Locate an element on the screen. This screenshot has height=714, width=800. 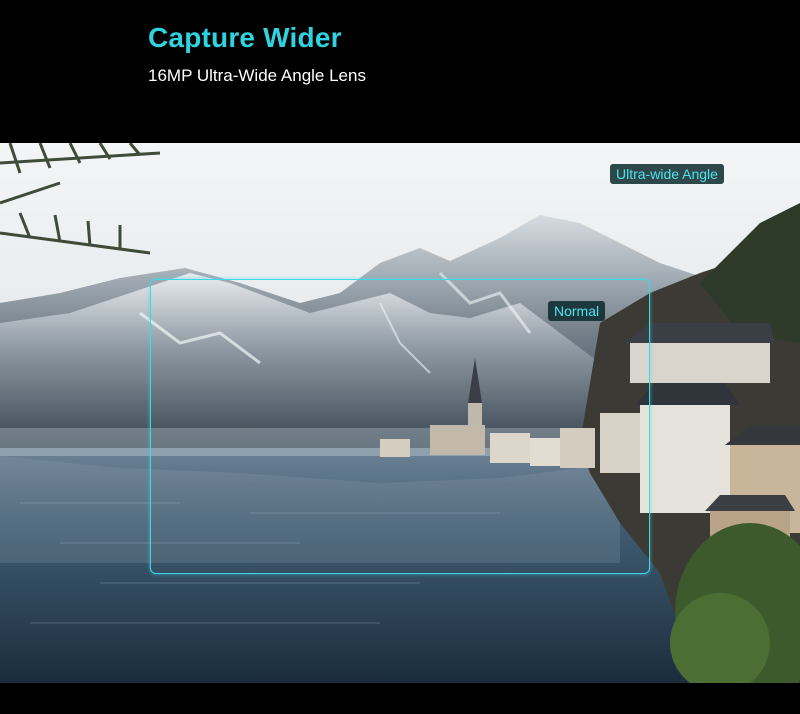
normal-label: Normal is located at coordinates (577, 311).